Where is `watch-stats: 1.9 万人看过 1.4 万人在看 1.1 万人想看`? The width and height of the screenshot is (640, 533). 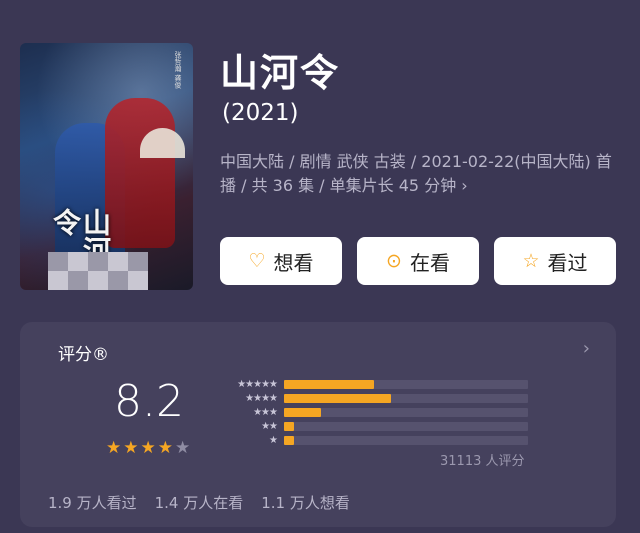
watch-stats: 1.9 万人看过 1.4 万人在看 1.1 万人想看 is located at coordinates (199, 502).